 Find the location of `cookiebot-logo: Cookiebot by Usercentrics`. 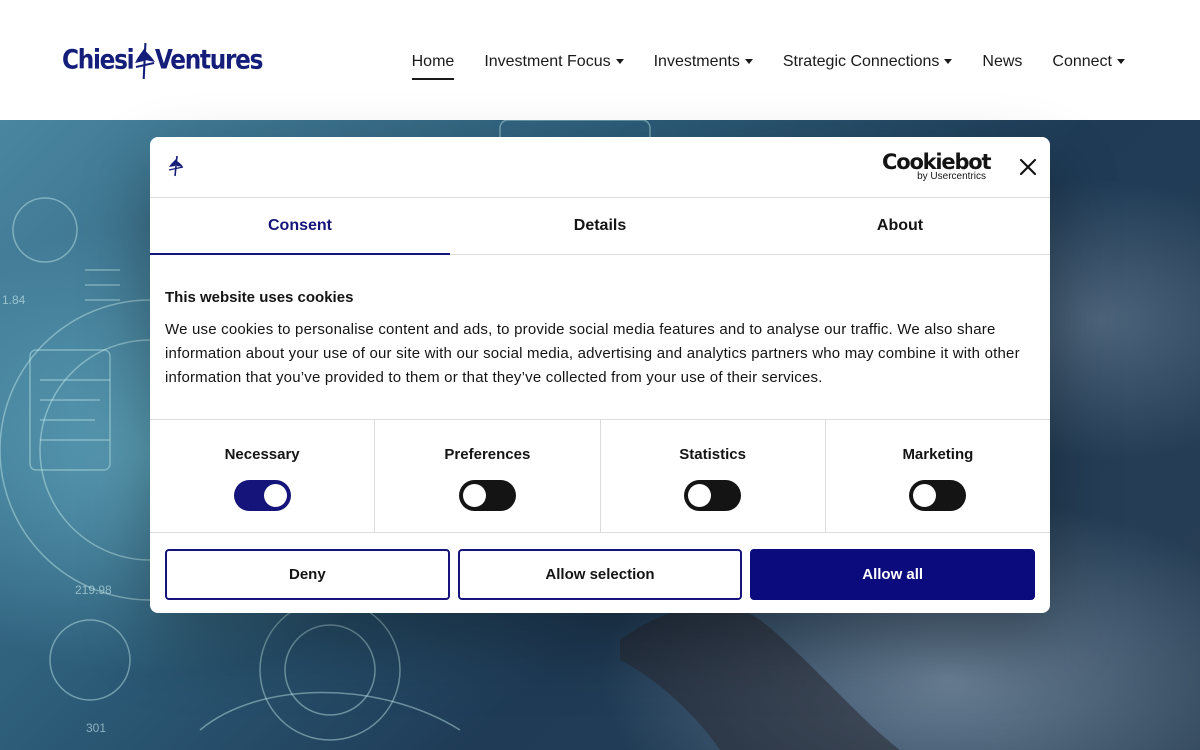

cookiebot-logo: Cookiebot by Usercentrics is located at coordinates (937, 166).